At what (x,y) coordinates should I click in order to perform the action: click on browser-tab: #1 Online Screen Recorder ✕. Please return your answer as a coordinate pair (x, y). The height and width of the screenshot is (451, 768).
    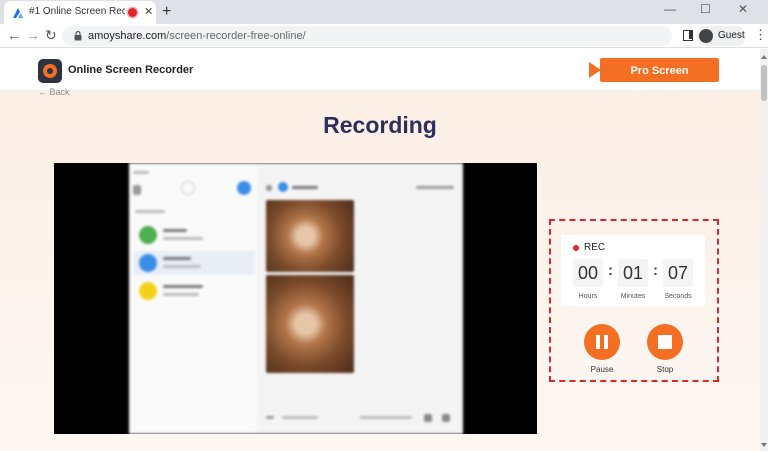
    Looking at the image, I should click on (80, 12).